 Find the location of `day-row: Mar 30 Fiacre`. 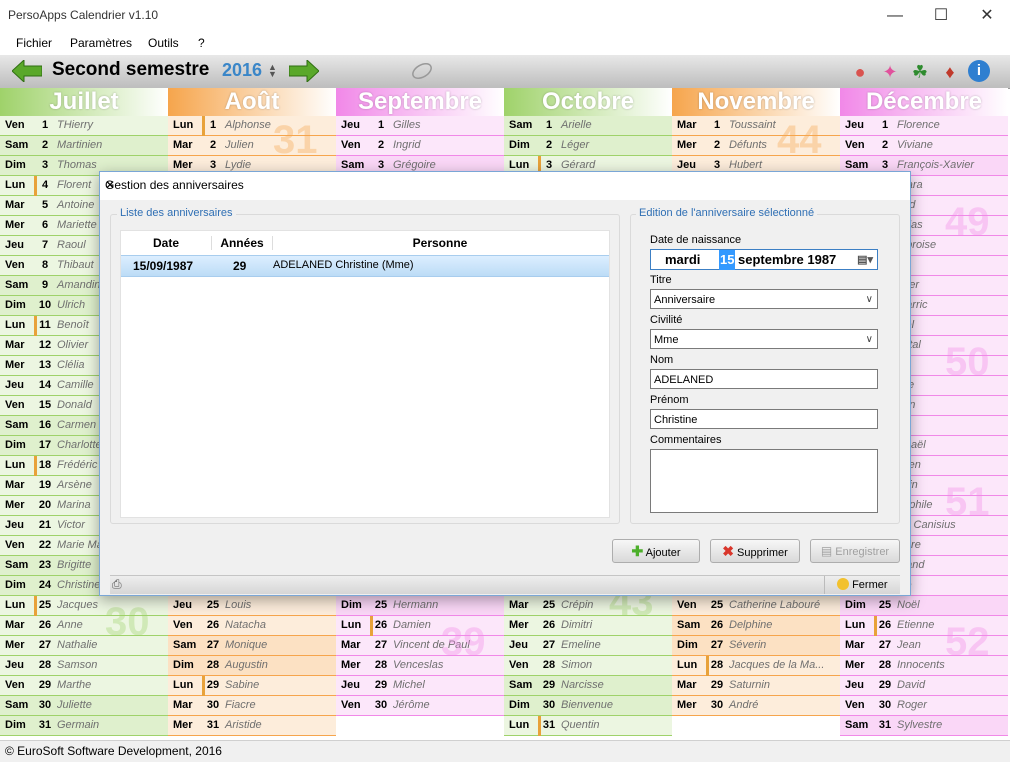

day-row: Mar 30 Fiacre is located at coordinates (252, 706).